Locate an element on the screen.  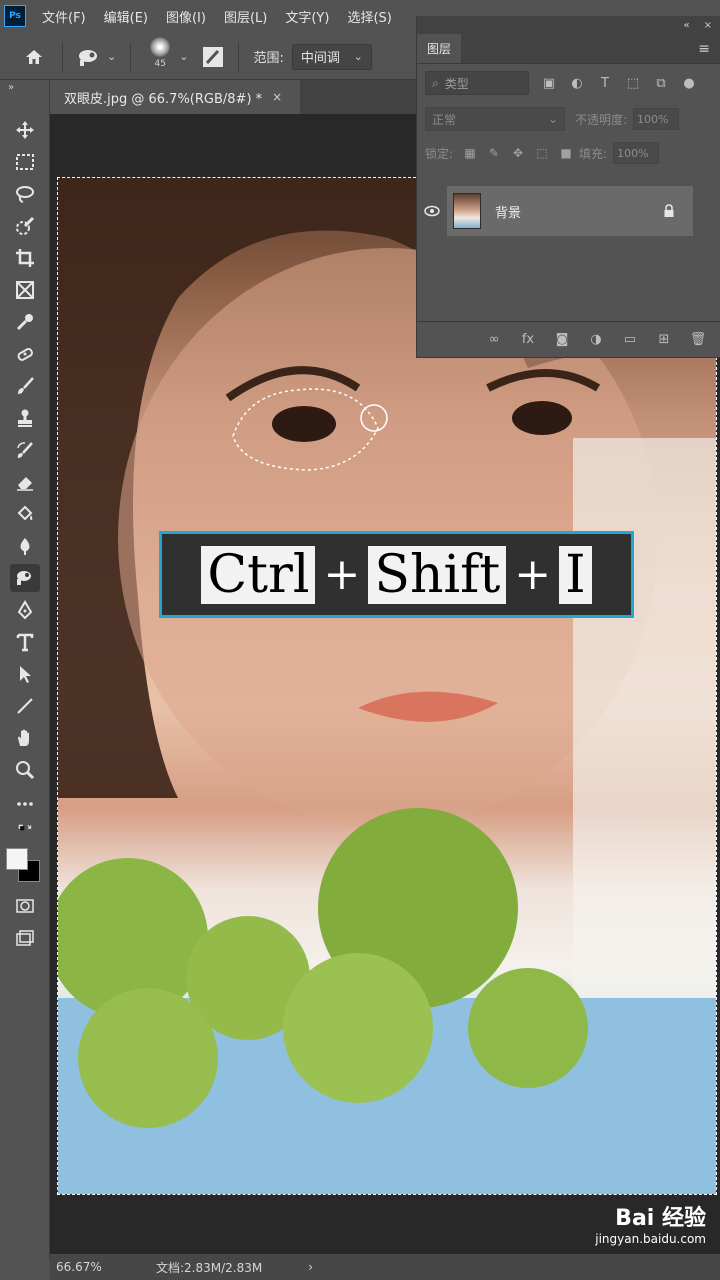
blend-row: 正常 ⌄ 不透明度: 100% is located at coordinates (568, 119).